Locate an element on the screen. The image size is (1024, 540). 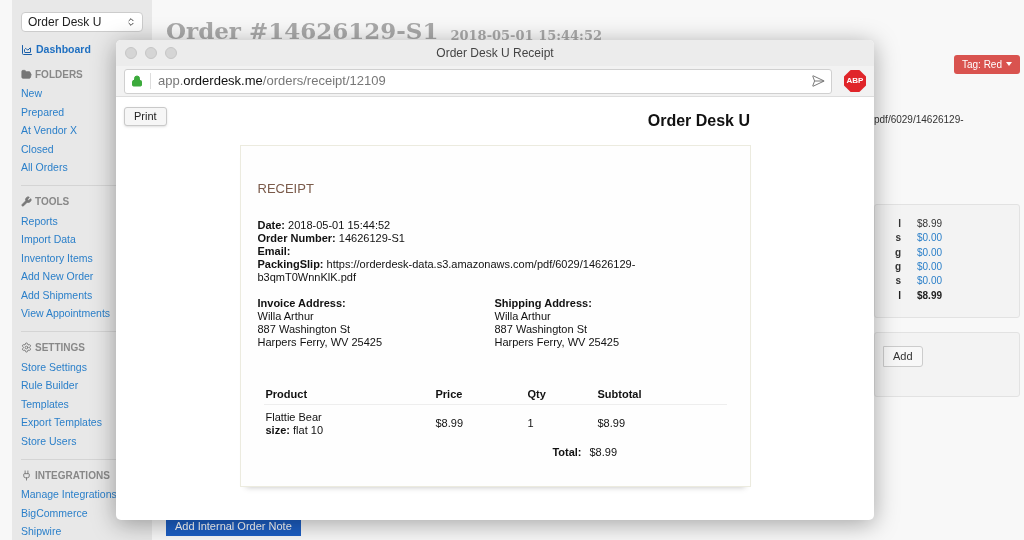
sidebar-link: Add New Order is located at coordinates (57, 277).